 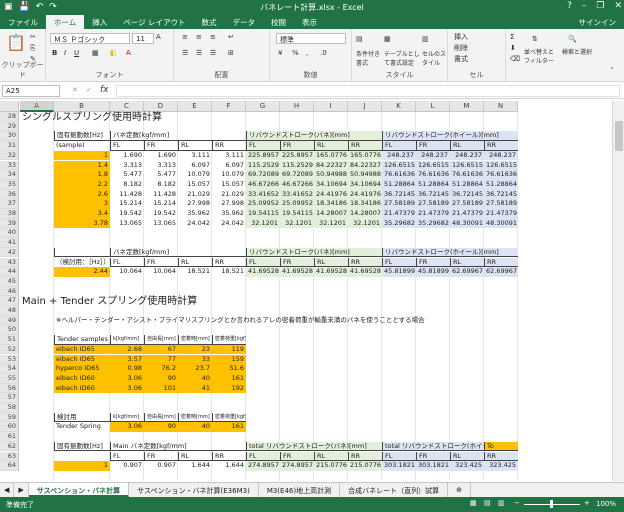 I want to click on cell: 40, so click(x=195, y=427).